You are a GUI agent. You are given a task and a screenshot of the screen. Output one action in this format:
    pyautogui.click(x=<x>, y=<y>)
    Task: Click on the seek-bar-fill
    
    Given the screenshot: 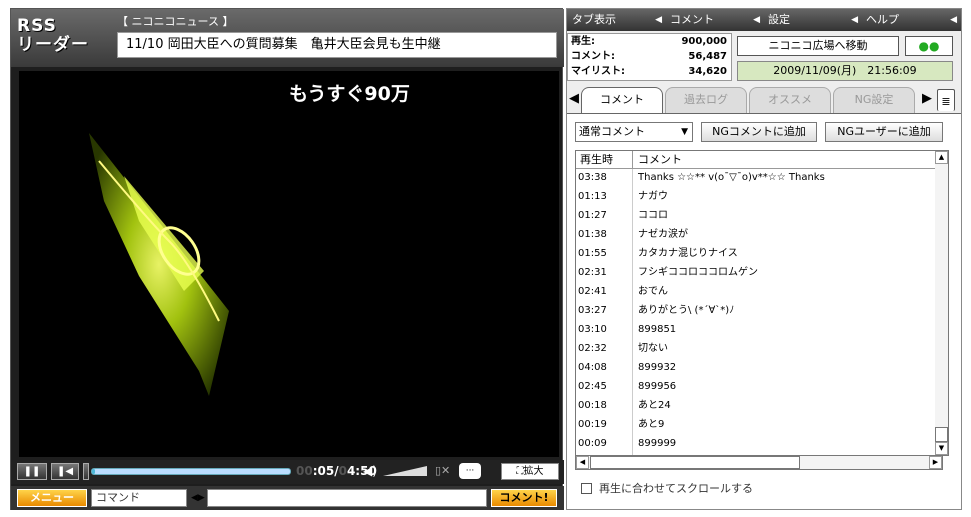 What is the action you would take?
    pyautogui.click(x=93, y=471)
    